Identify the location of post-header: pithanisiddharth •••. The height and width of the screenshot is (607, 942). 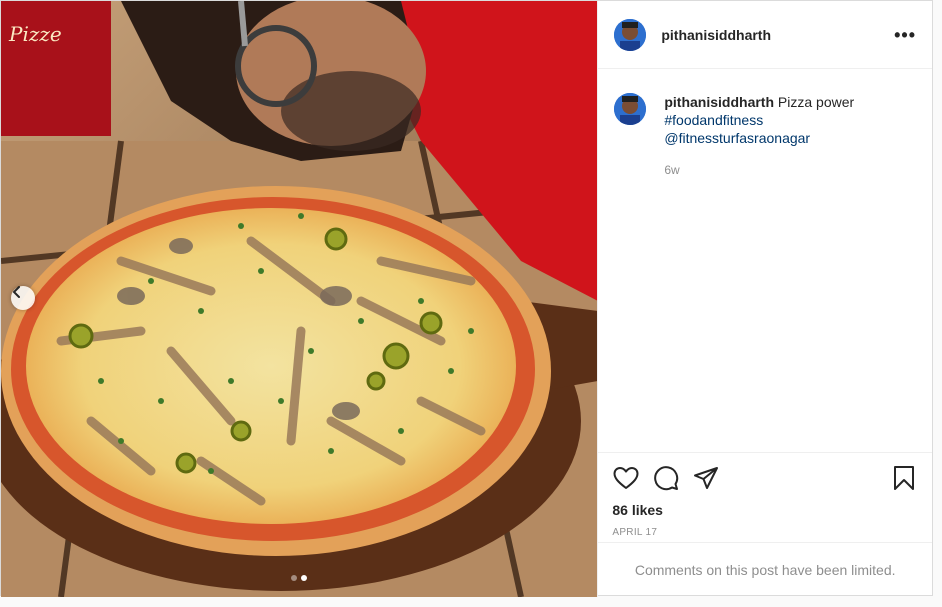
(765, 35).